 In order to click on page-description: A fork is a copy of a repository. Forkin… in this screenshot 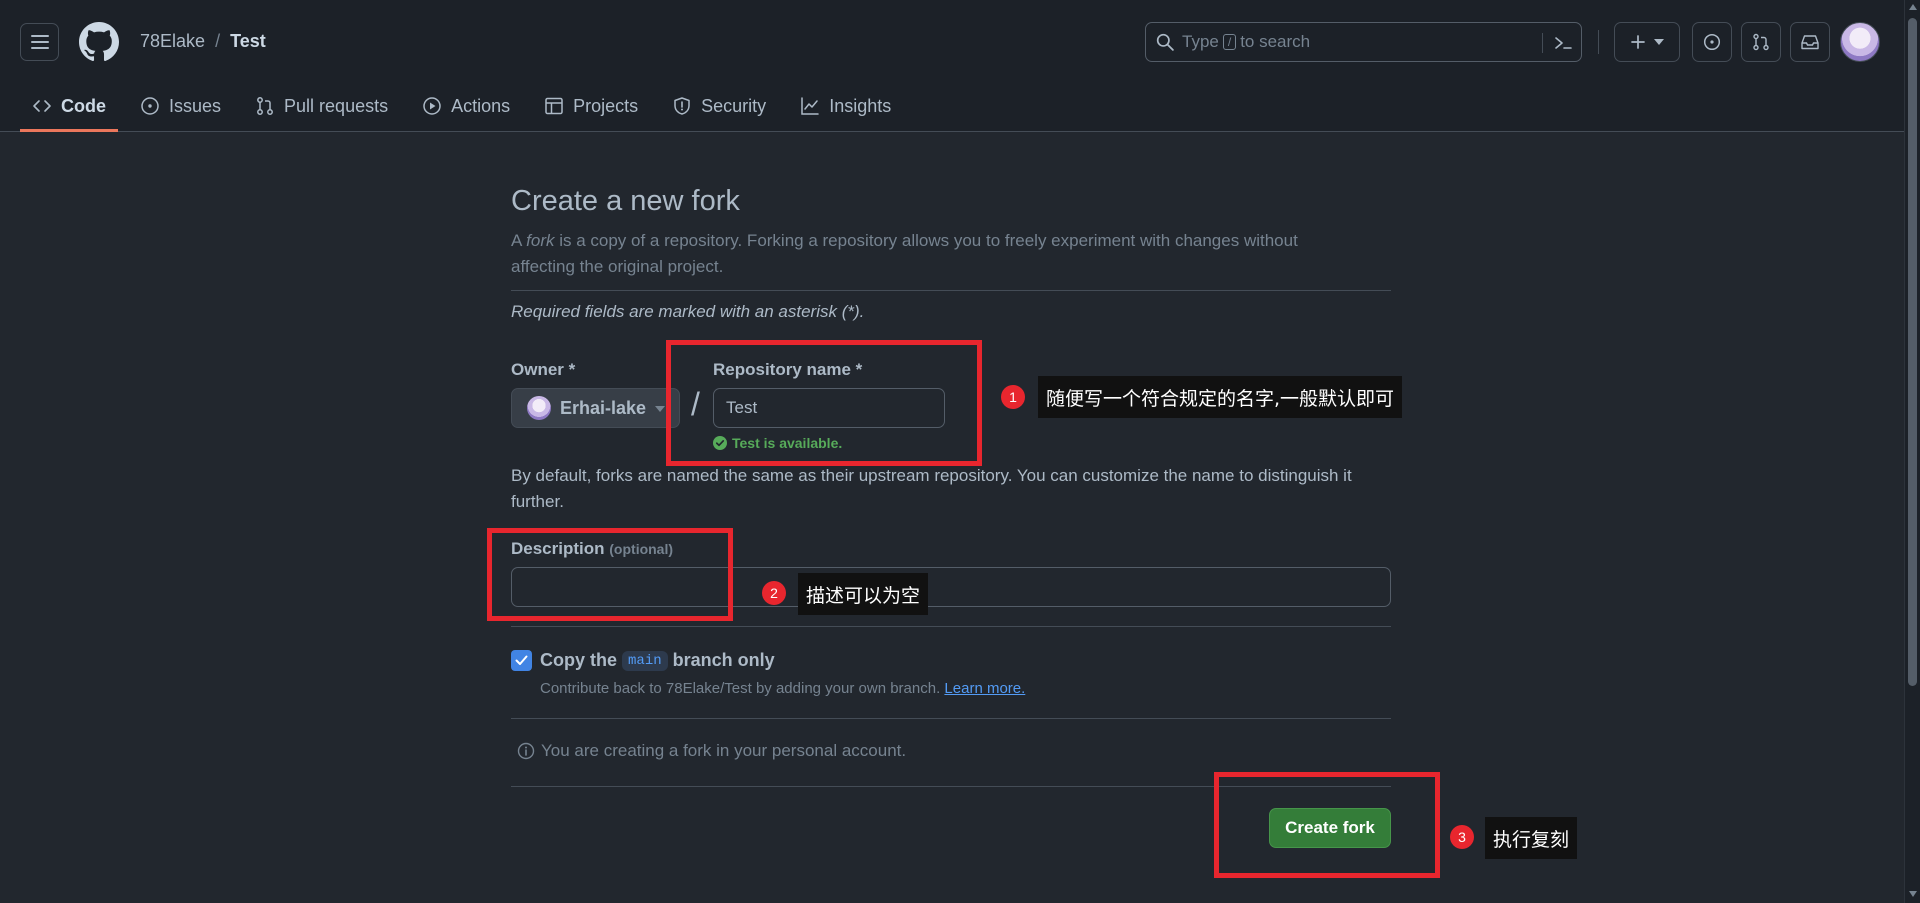, I will do `click(931, 254)`.